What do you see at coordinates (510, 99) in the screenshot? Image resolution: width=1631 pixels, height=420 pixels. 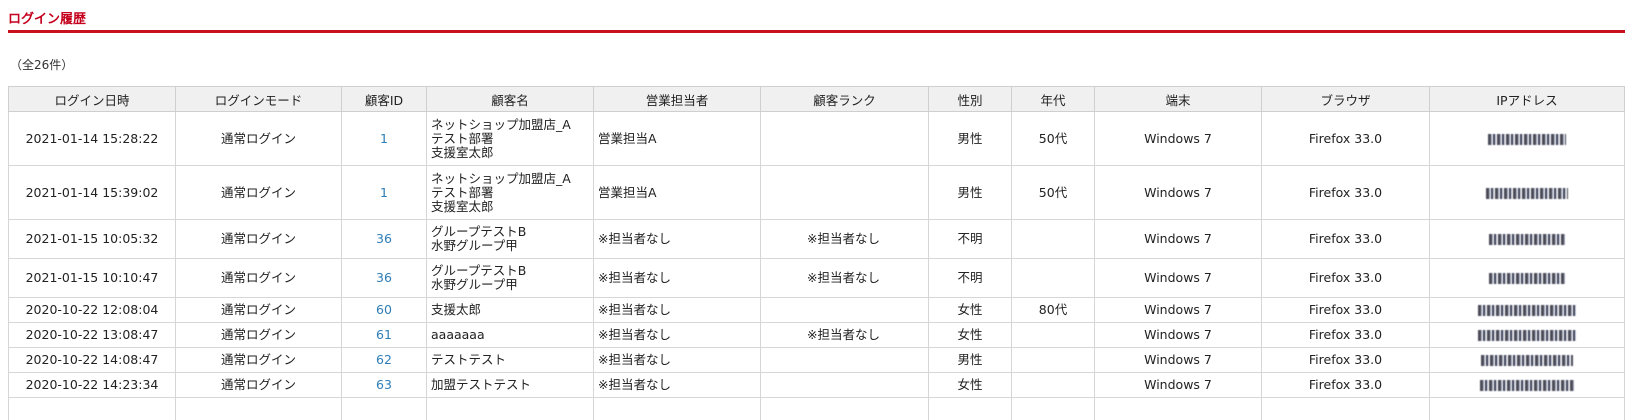 I see `header-customer-name: 顧客名` at bounding box center [510, 99].